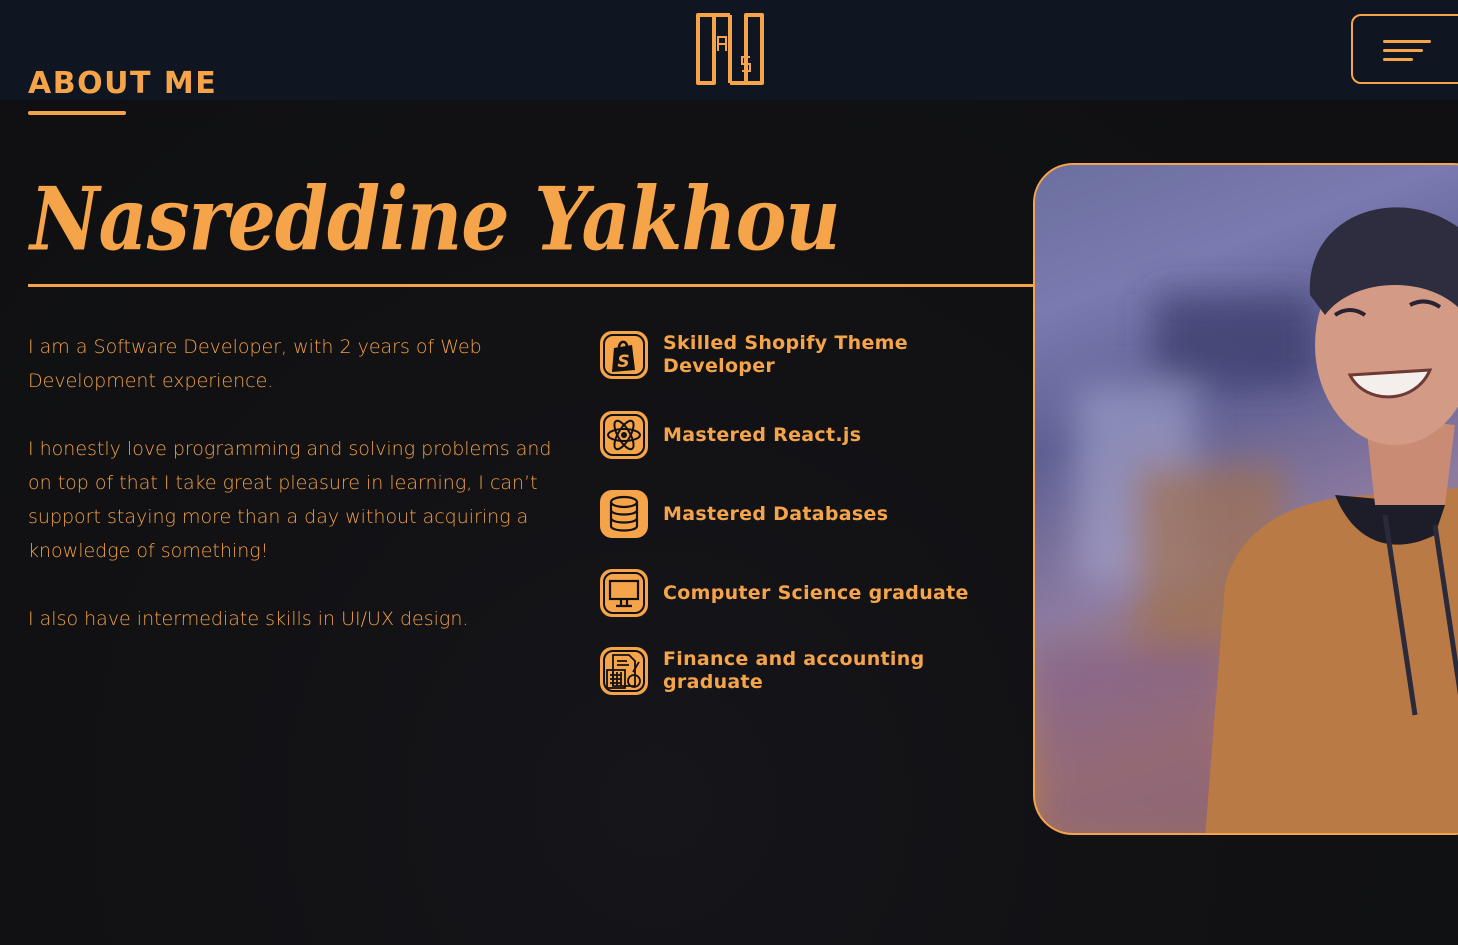  What do you see at coordinates (533, 285) in the screenshot?
I see `name-divider` at bounding box center [533, 285].